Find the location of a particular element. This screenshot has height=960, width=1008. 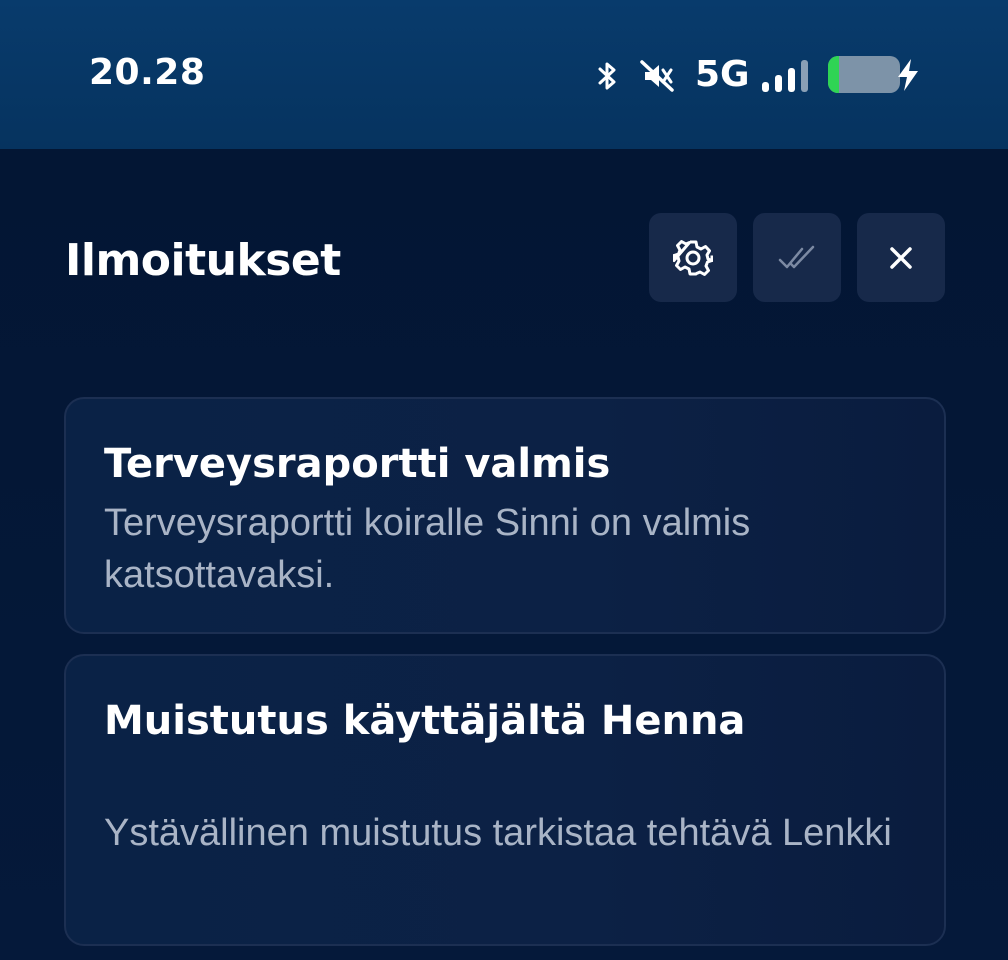

signal-icon is located at coordinates (785, 76).